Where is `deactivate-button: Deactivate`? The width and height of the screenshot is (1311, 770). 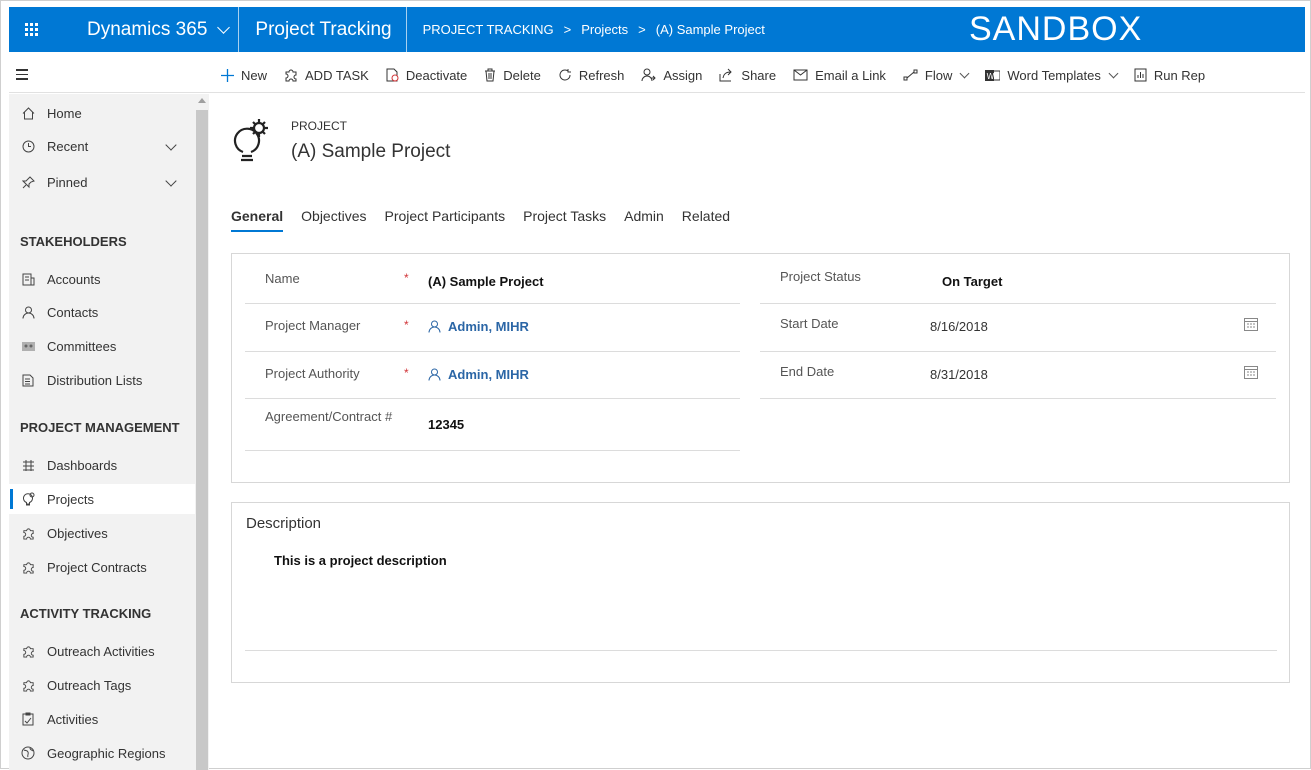 deactivate-button: Deactivate is located at coordinates (426, 75).